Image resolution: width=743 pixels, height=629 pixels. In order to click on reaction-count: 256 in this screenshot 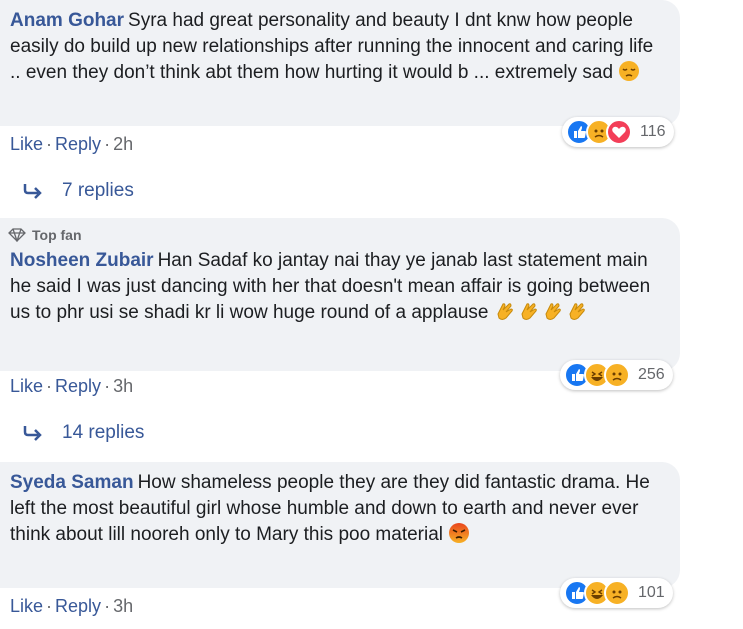, I will do `click(651, 374)`.